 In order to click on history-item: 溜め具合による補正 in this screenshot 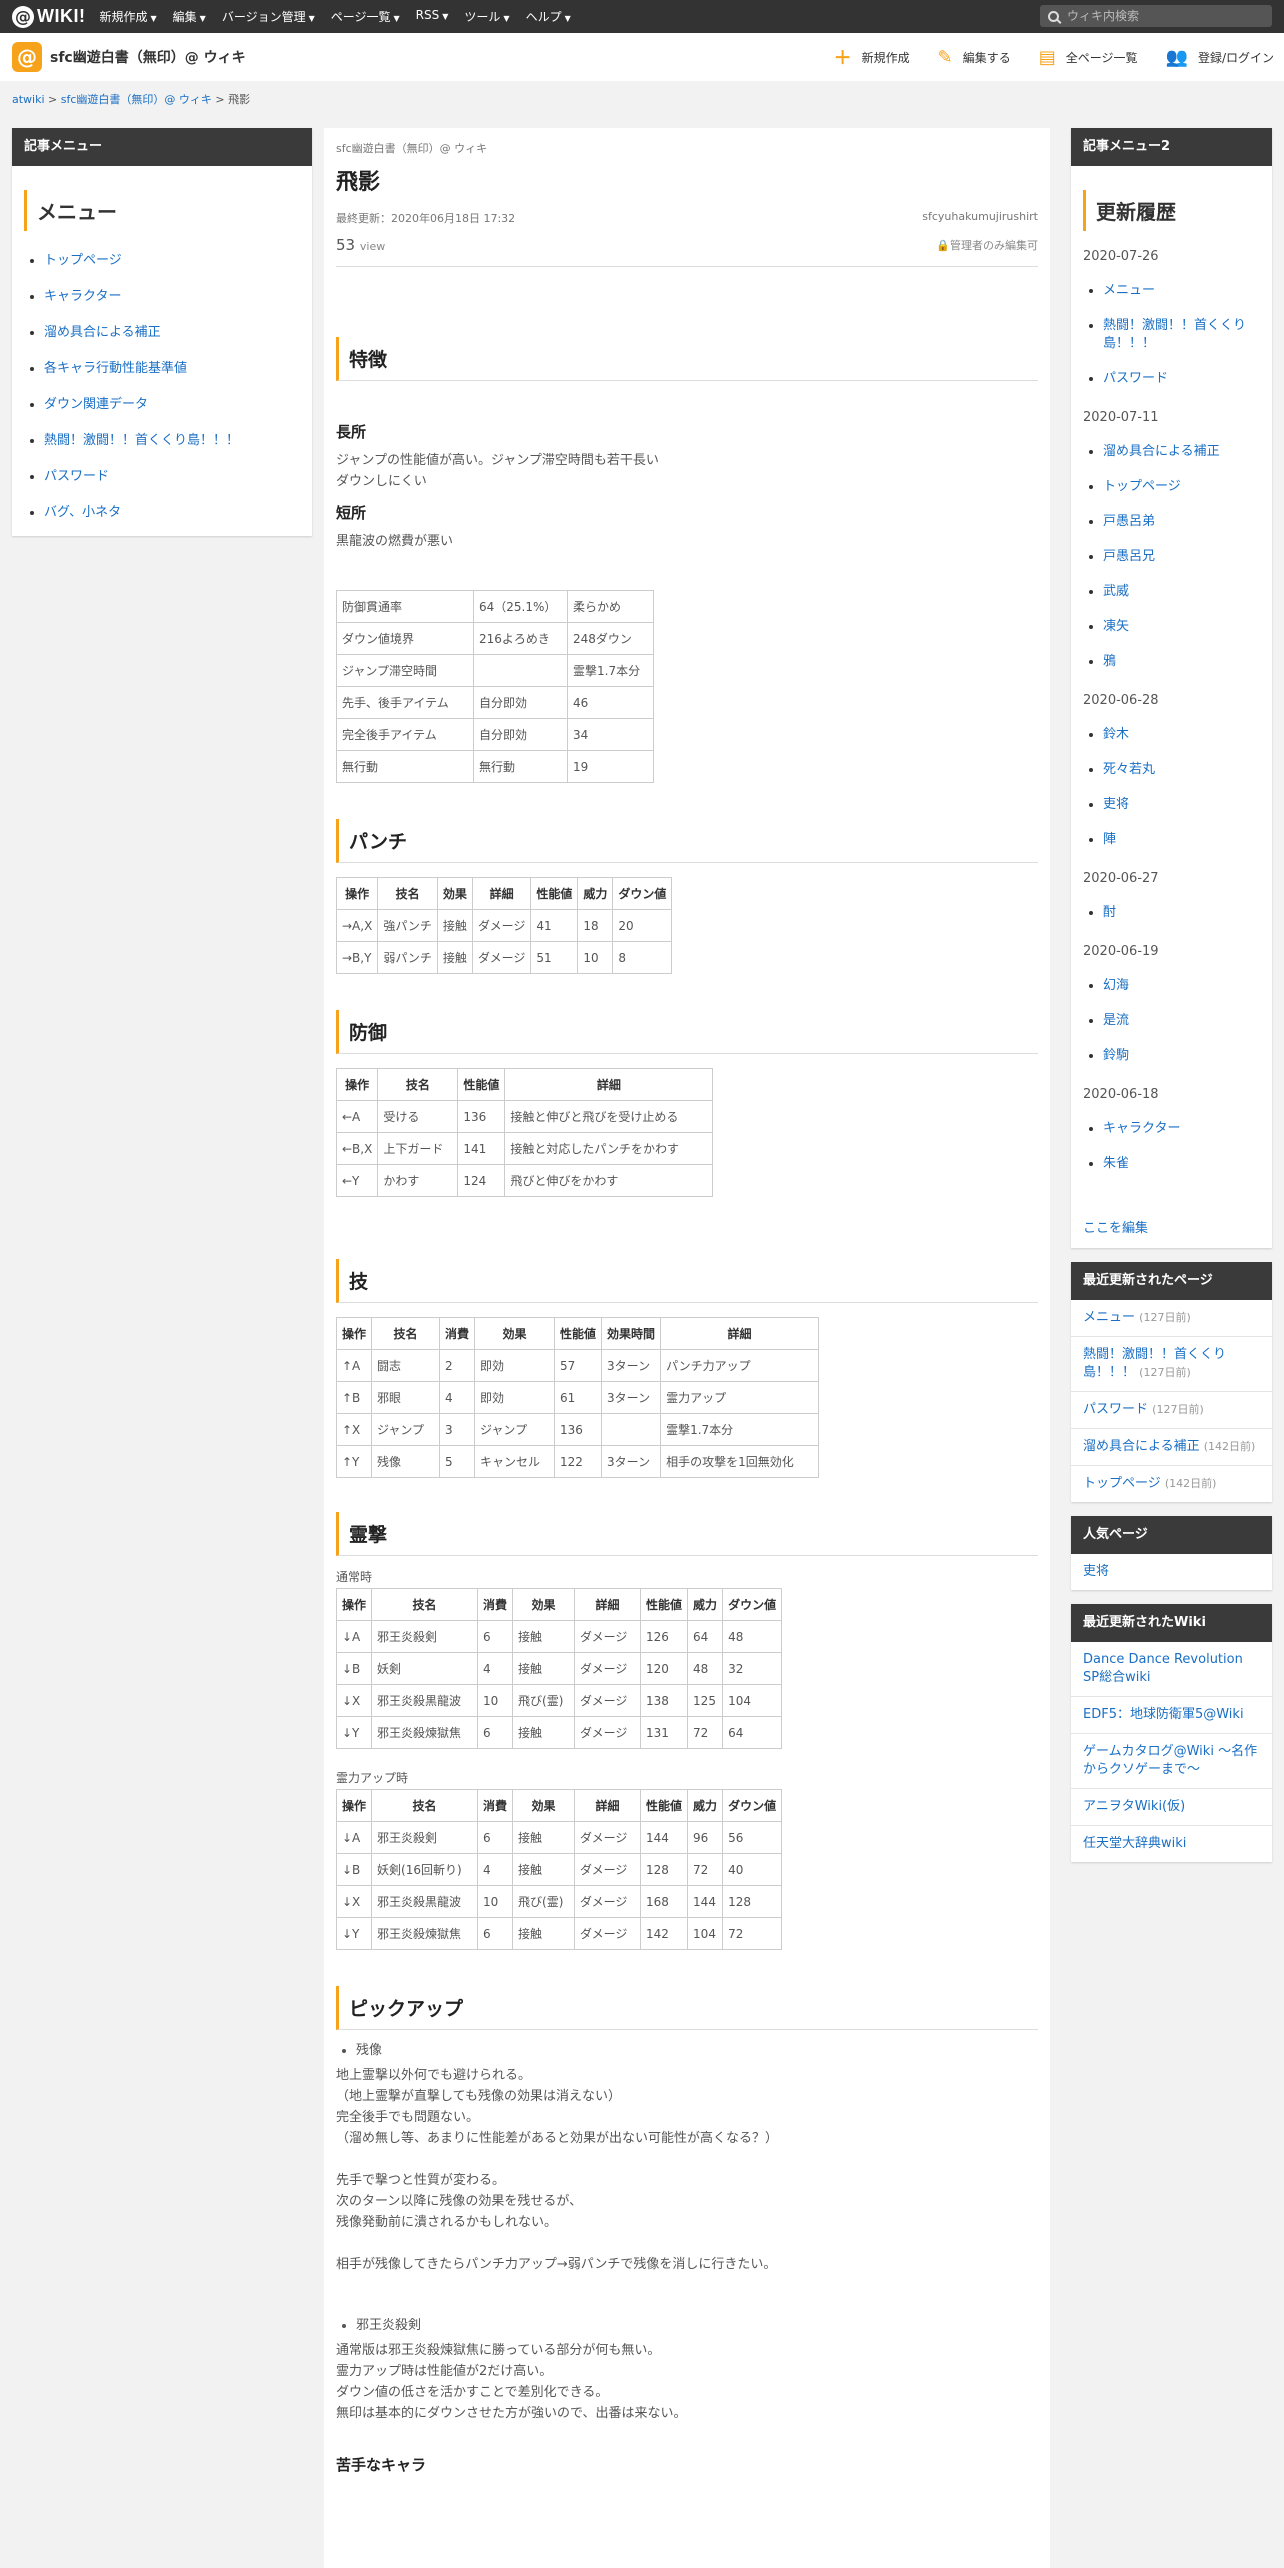, I will do `click(1181, 452)`.